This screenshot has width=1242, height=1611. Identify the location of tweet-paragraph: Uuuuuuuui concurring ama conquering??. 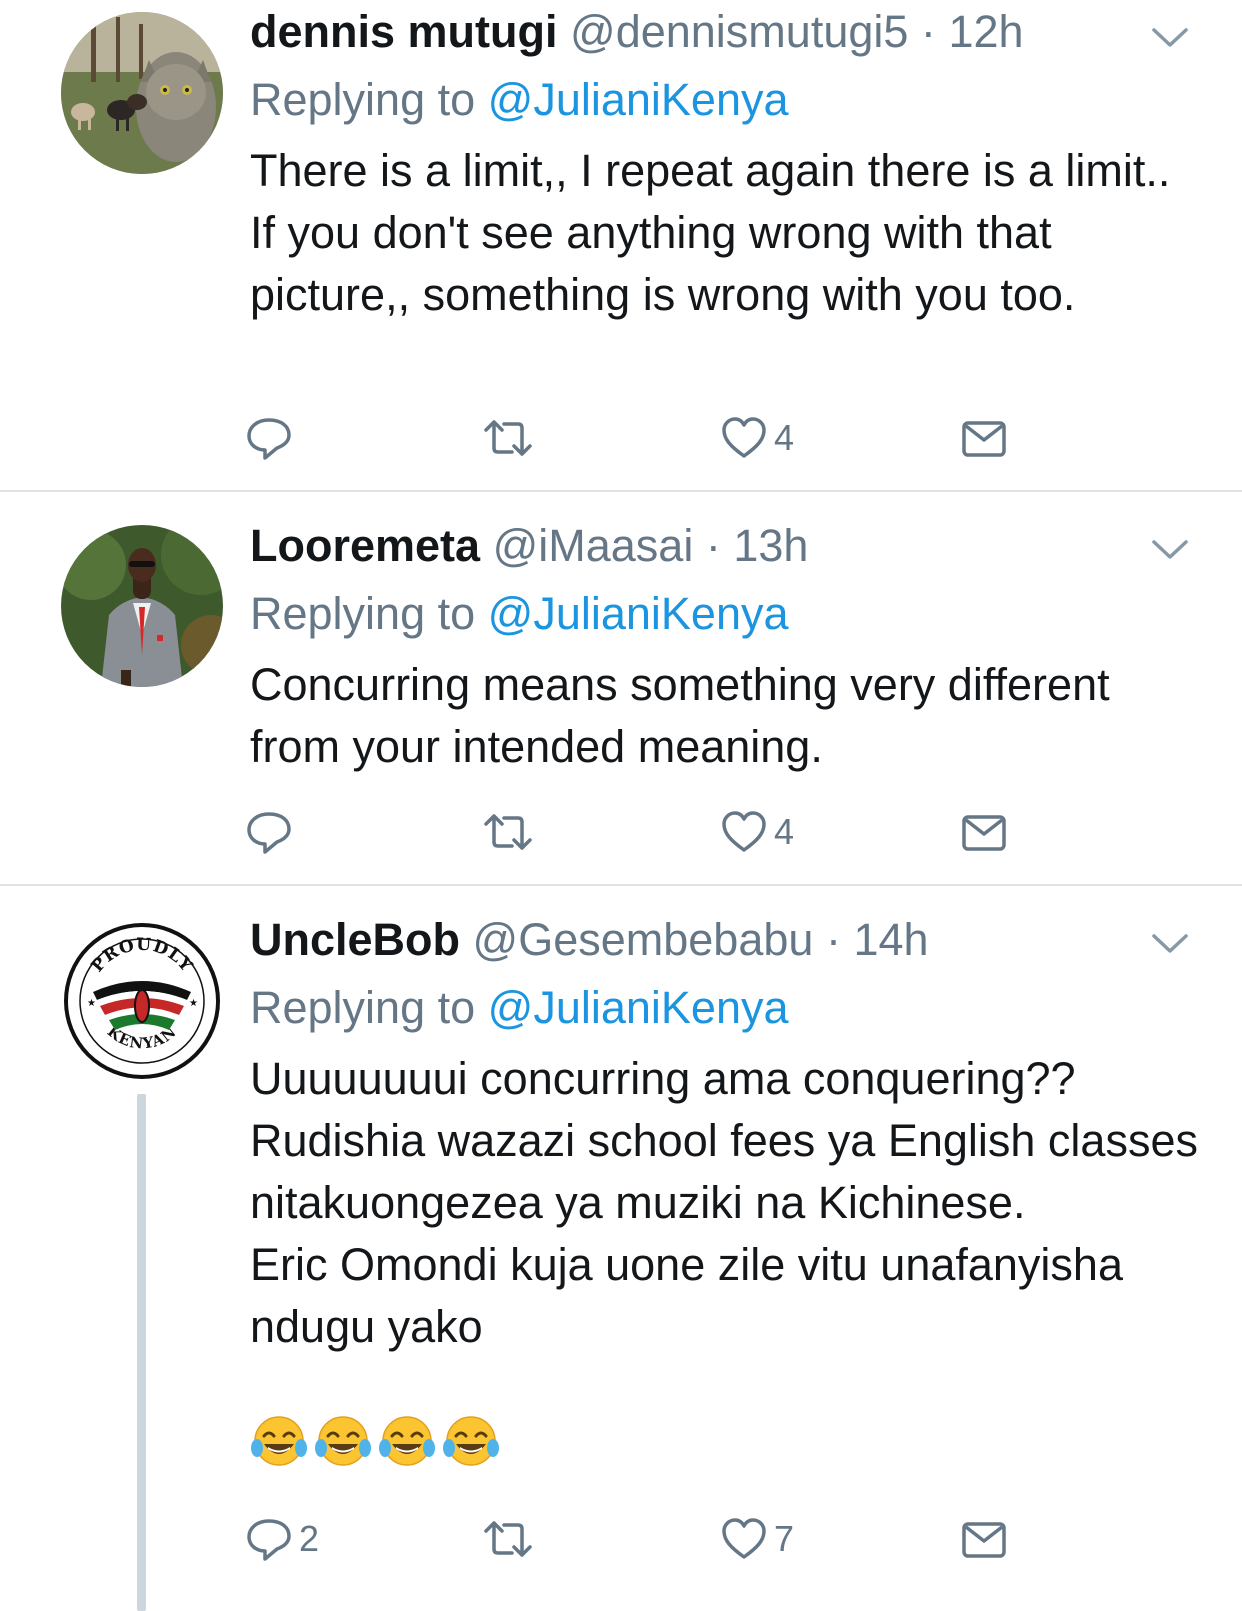
(663, 1078).